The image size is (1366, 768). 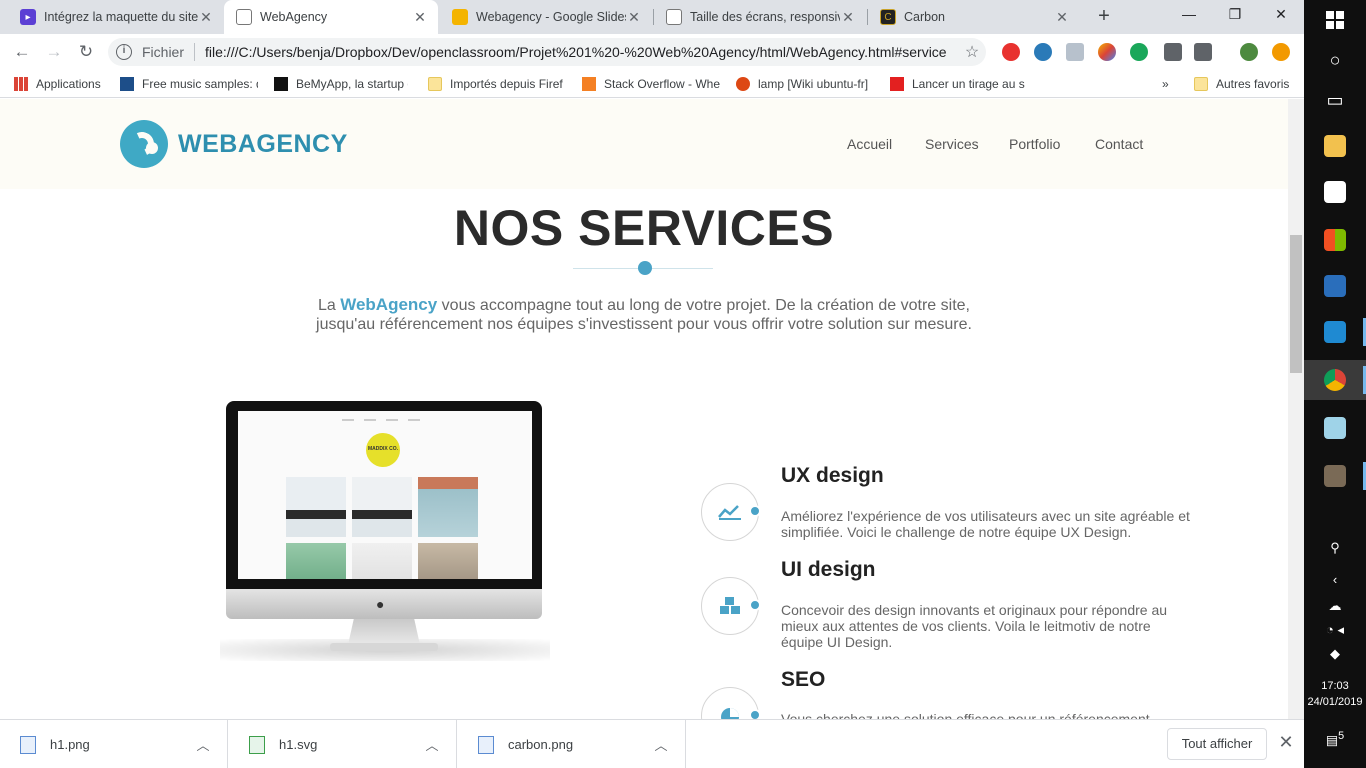 What do you see at coordinates (331, 17) in the screenshot?
I see `tab-webagency: WebAgency ✕` at bounding box center [331, 17].